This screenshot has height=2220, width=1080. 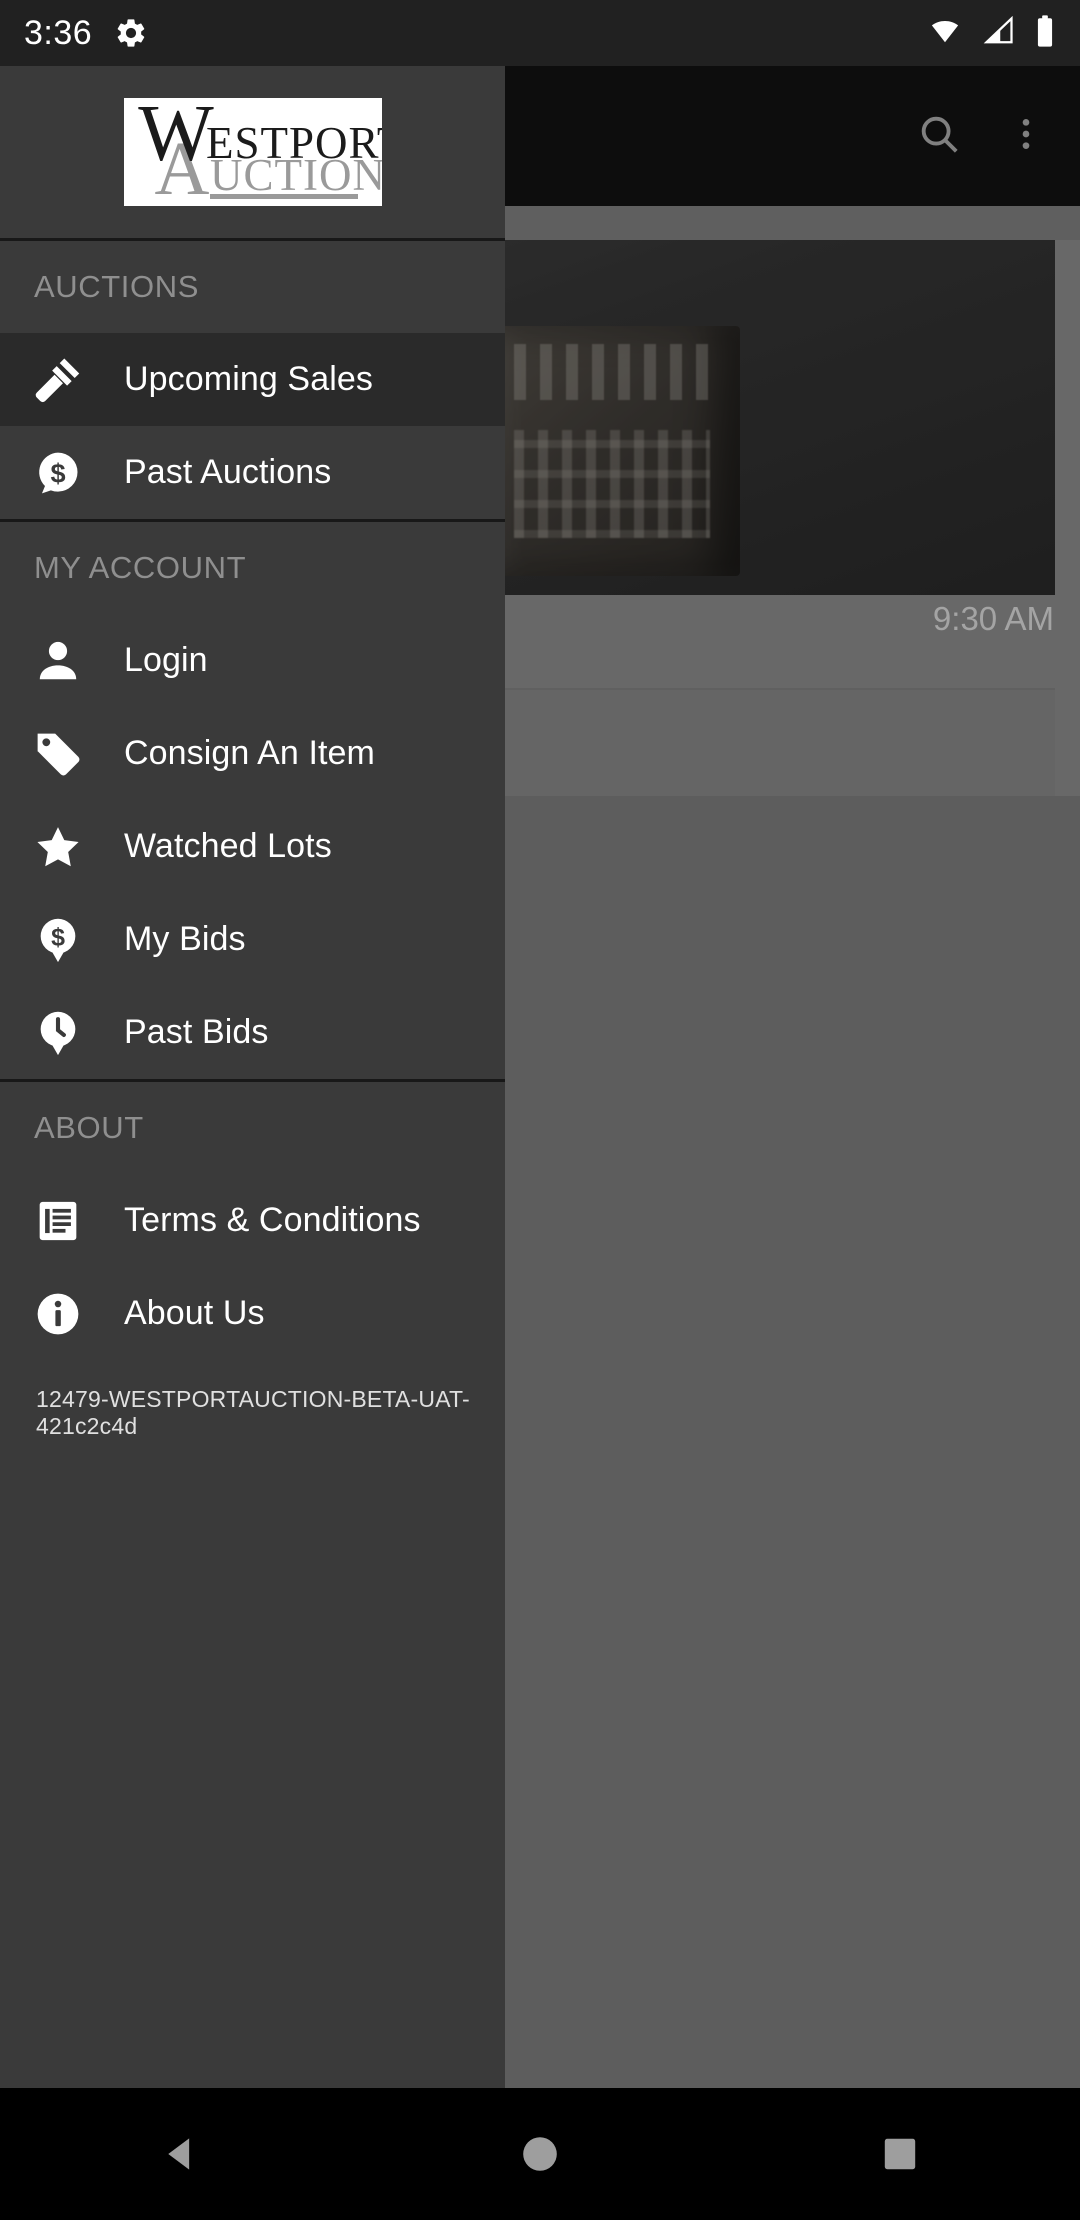 What do you see at coordinates (999, 33) in the screenshot?
I see `cellular-signal-icon` at bounding box center [999, 33].